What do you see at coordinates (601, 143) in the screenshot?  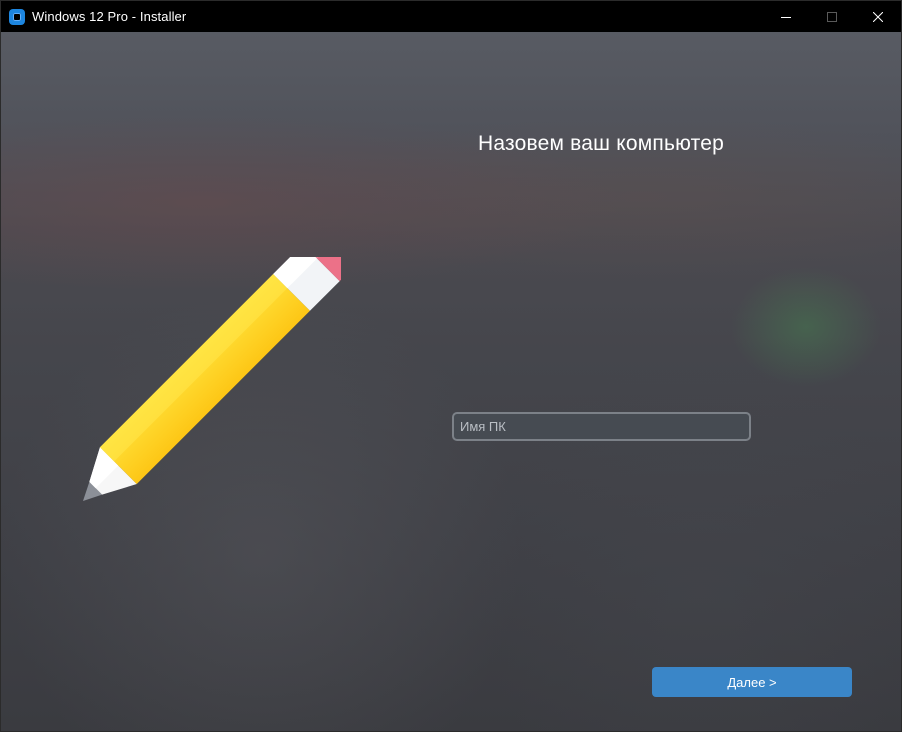 I see `page-title: Назовем ваш компьютер` at bounding box center [601, 143].